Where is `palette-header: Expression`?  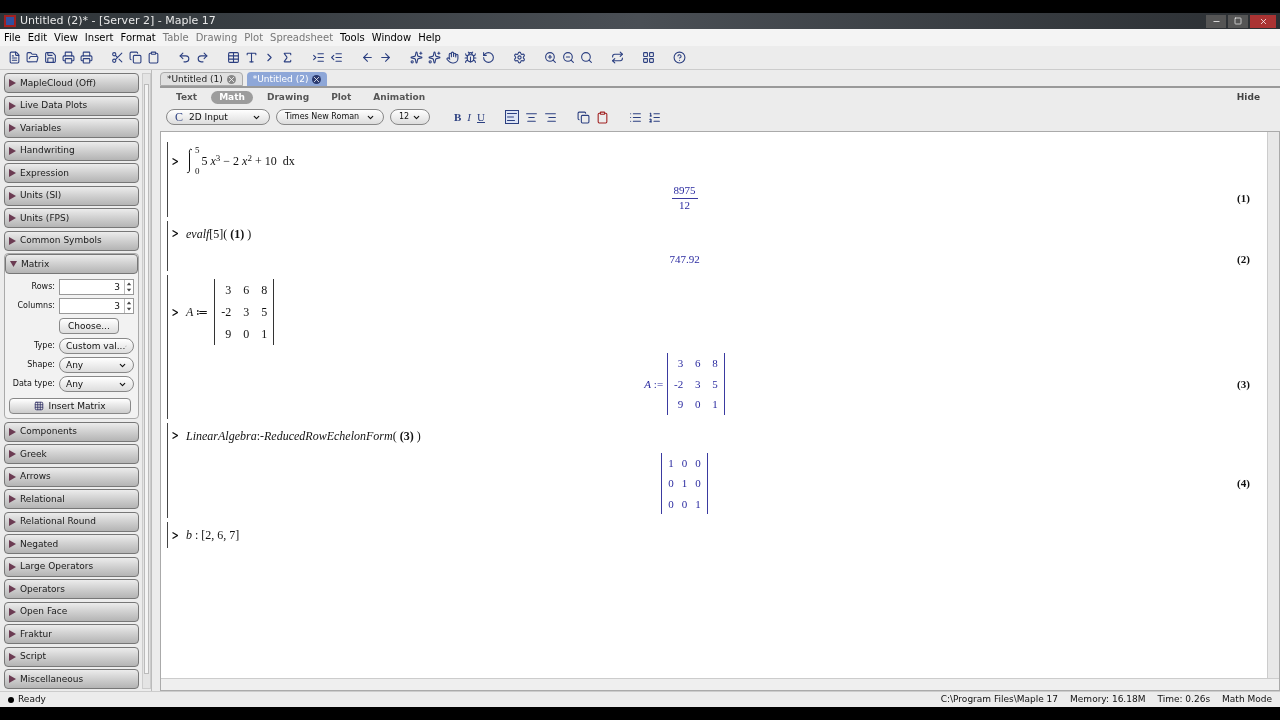
palette-header: Expression is located at coordinates (71, 173).